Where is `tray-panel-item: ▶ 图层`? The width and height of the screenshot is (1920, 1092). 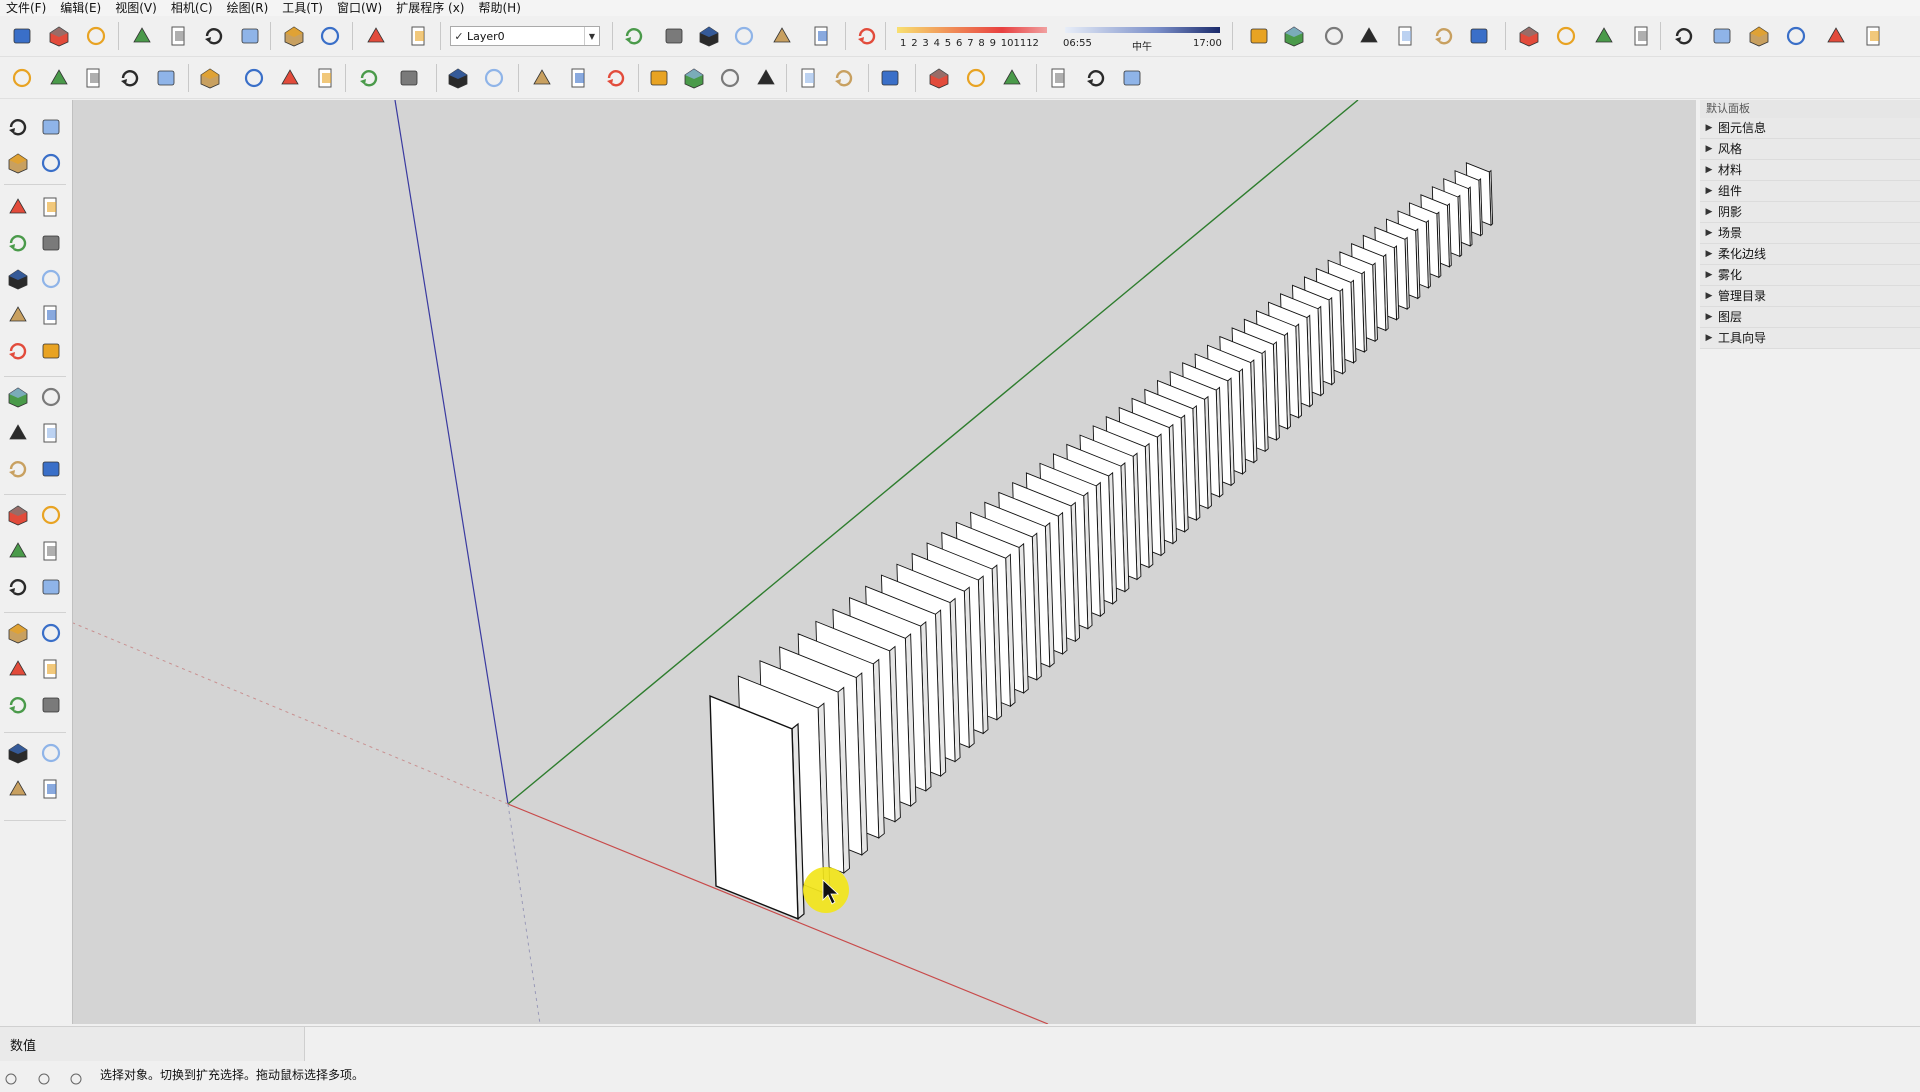
tray-panel-item: ▶ 图层 is located at coordinates (1810, 317).